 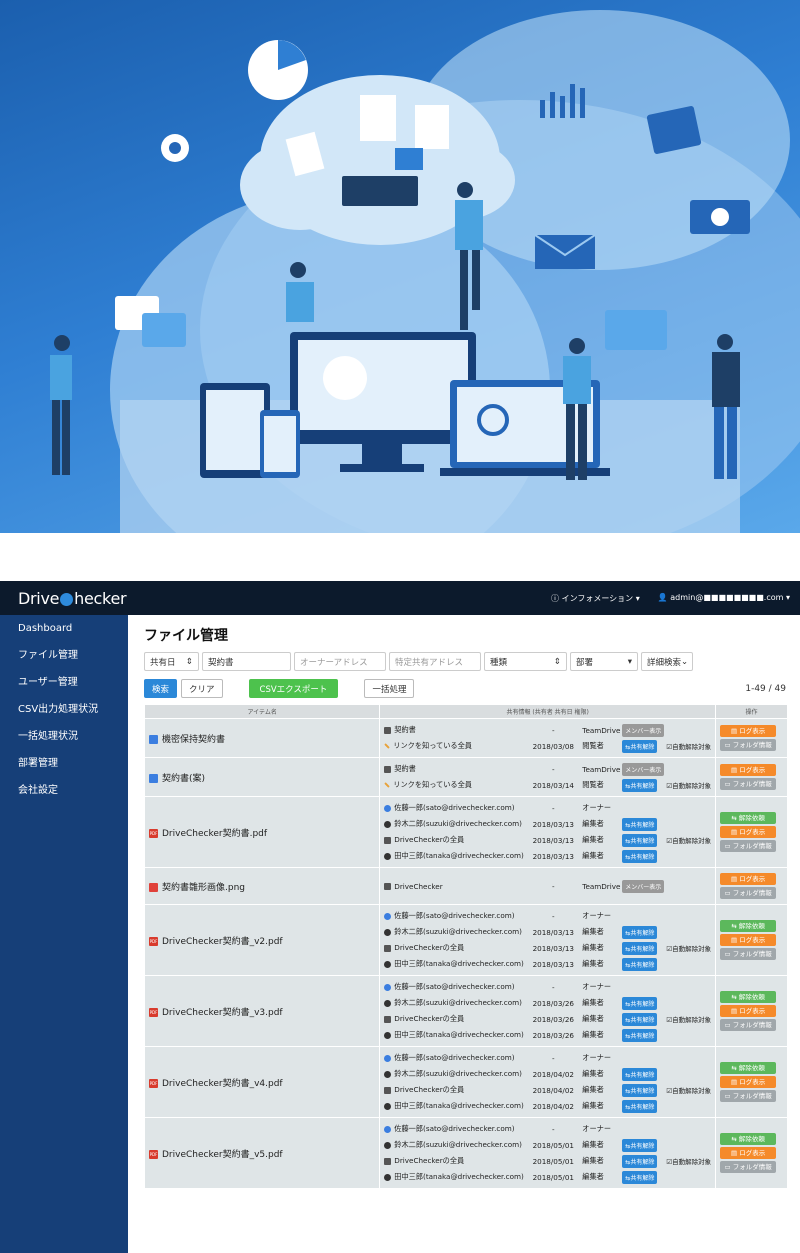 I want to click on share-cell: DriveChecker - TeamDrive メンバー表示, so click(x=548, y=886).